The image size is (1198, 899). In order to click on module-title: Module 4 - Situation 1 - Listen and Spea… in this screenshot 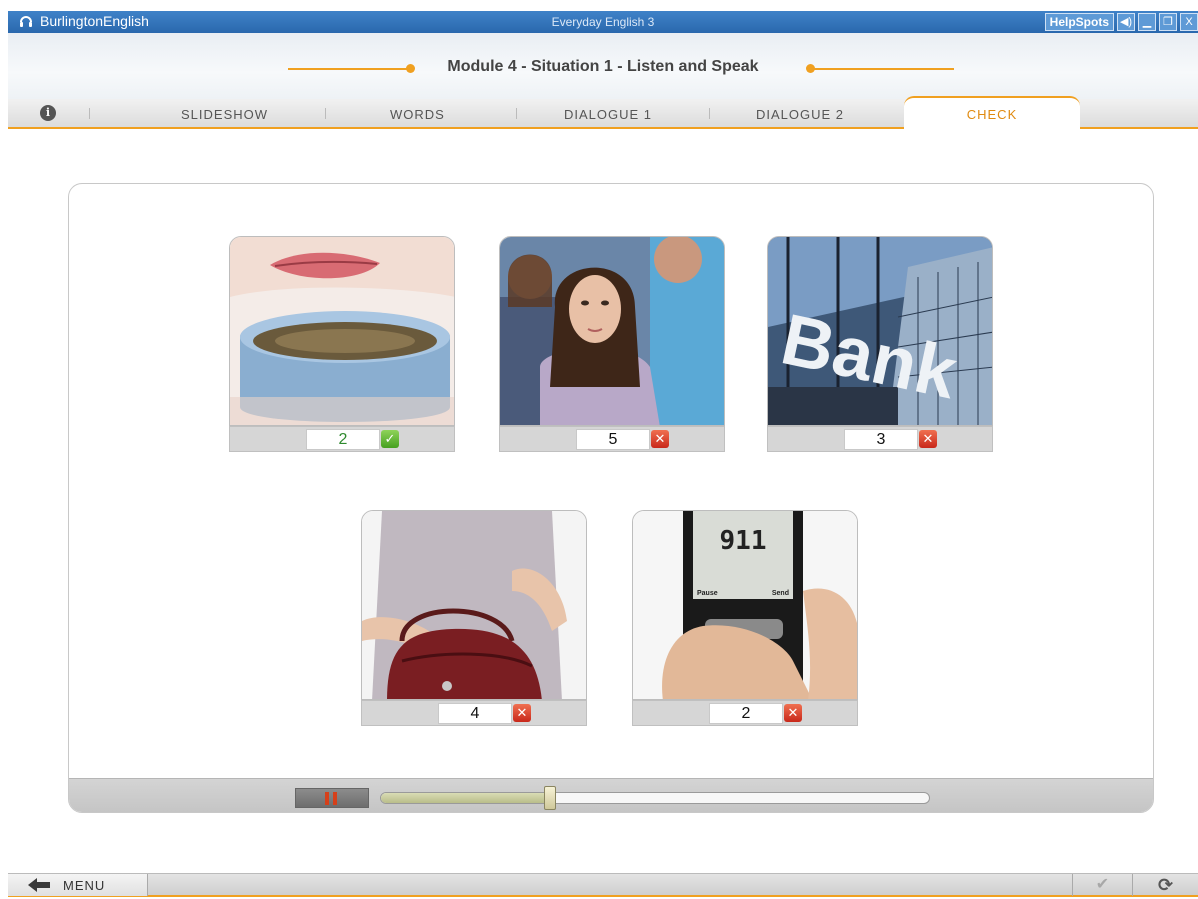, I will do `click(603, 66)`.